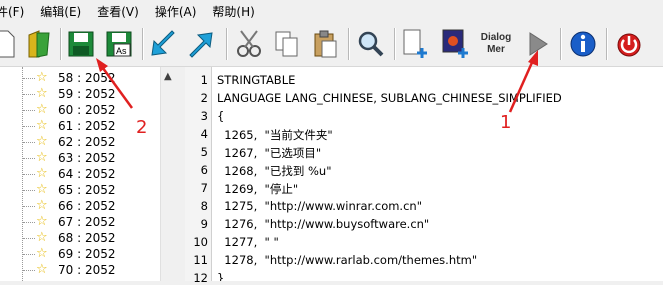  What do you see at coordinates (87, 158) in the screenshot?
I see `tree-item-label: 63 : 2052` at bounding box center [87, 158].